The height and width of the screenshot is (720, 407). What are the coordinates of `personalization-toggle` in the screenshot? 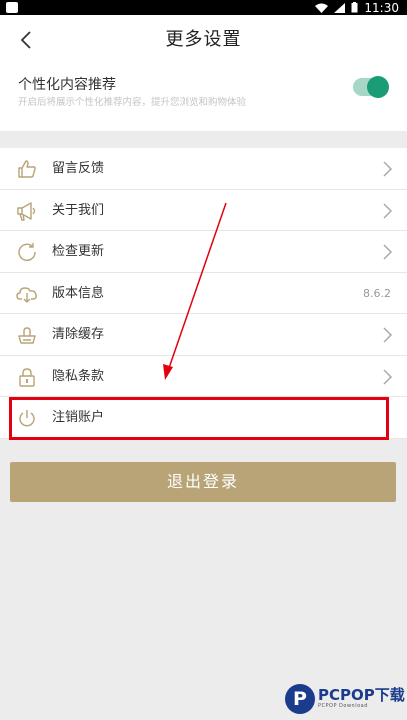 It's located at (371, 87).